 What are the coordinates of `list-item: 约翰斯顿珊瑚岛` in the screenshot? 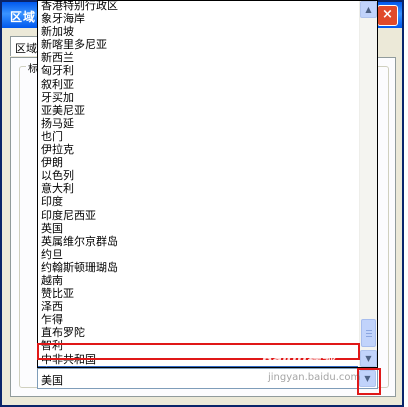 It's located at (198, 267).